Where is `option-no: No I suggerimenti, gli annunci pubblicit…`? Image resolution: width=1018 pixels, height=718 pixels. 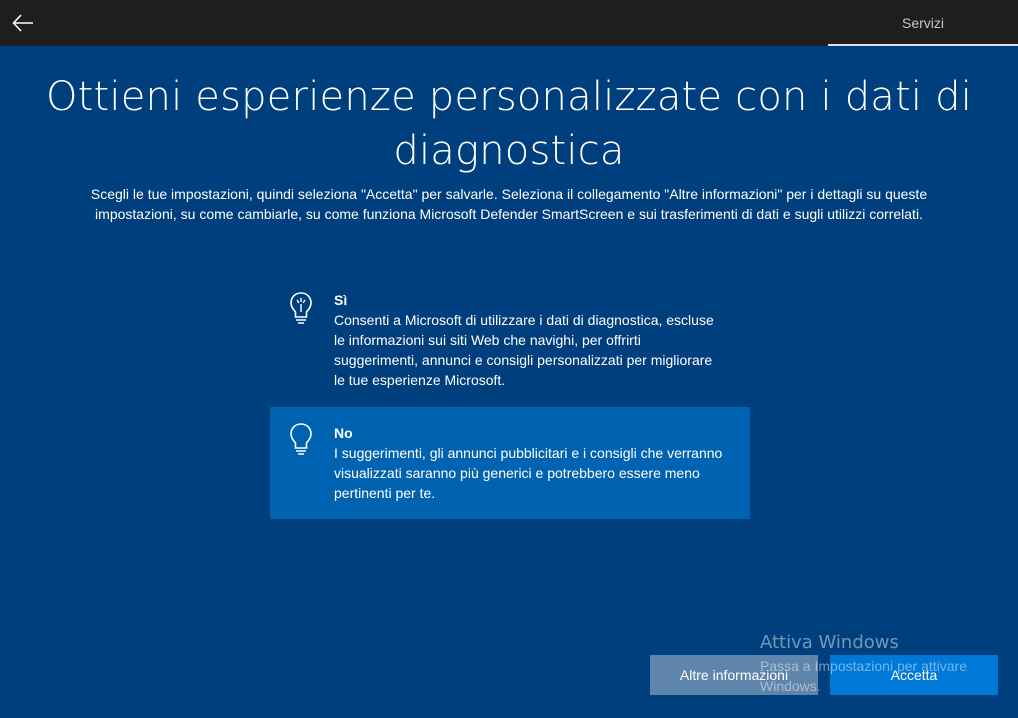
option-no: No I suggerimenti, gli annunci pubblicit… is located at coordinates (510, 463).